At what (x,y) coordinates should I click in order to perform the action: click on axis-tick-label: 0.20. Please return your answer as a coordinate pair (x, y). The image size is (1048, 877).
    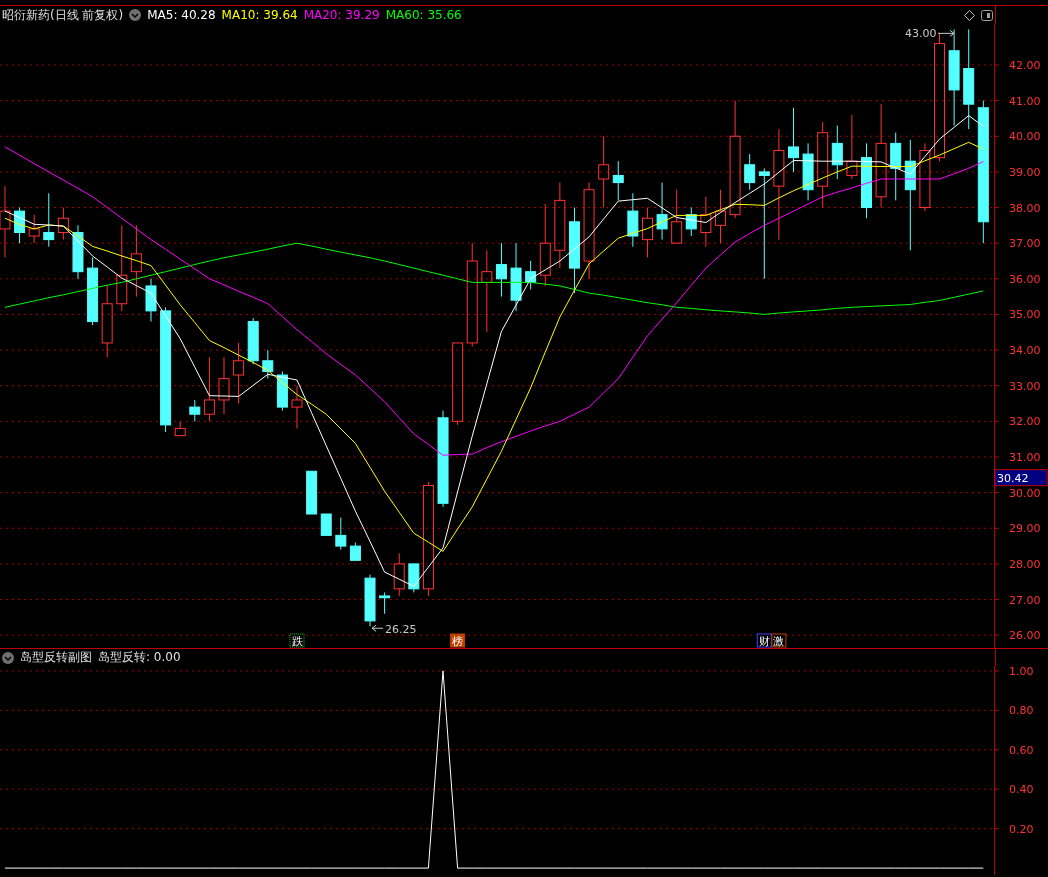
    Looking at the image, I should click on (1021, 829).